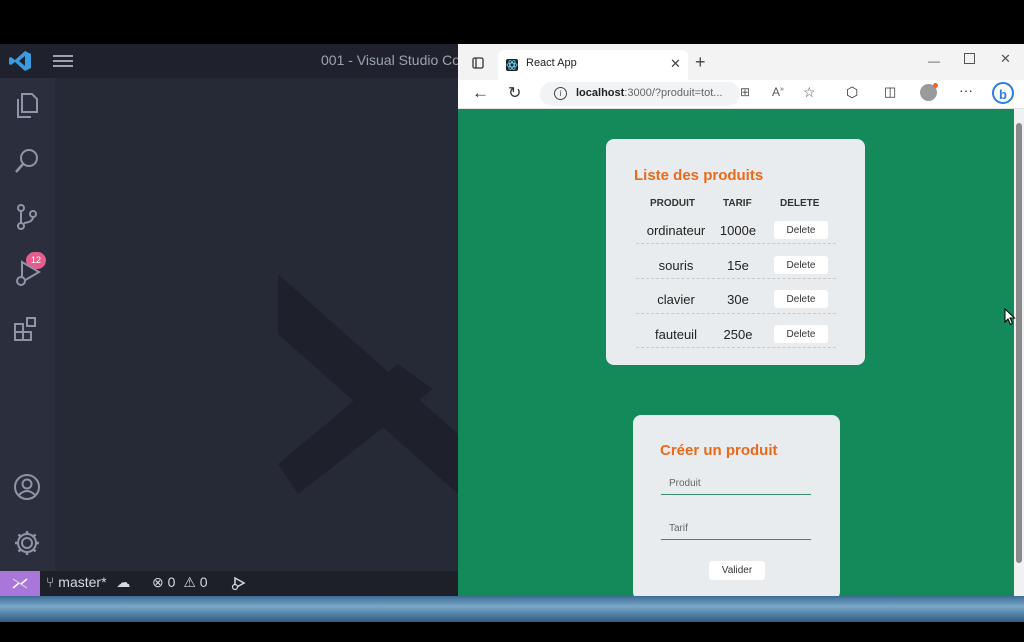 The height and width of the screenshot is (642, 1024). Describe the element at coordinates (738, 230) in the screenshot. I see `product-price: 1000e` at that location.